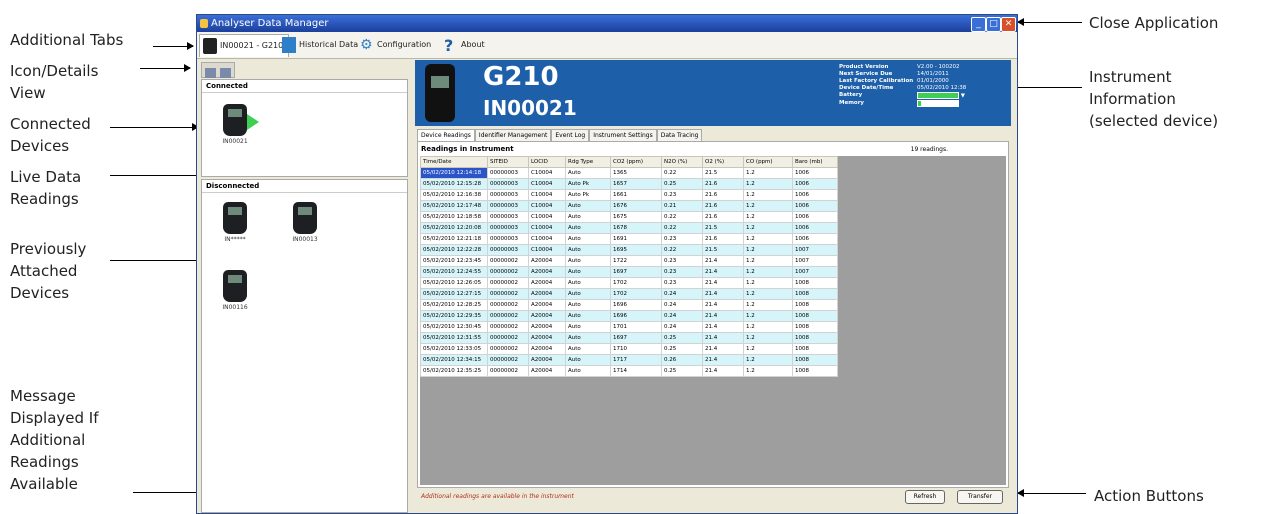 The width and height of the screenshot is (1262, 514). I want to click on table-cell: 1714, so click(636, 371).